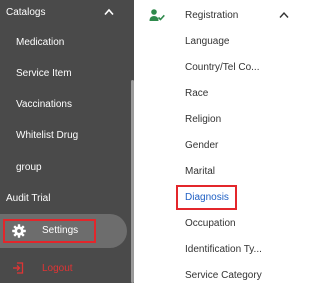  I want to click on menu-item-gender: Gender, so click(201, 146).